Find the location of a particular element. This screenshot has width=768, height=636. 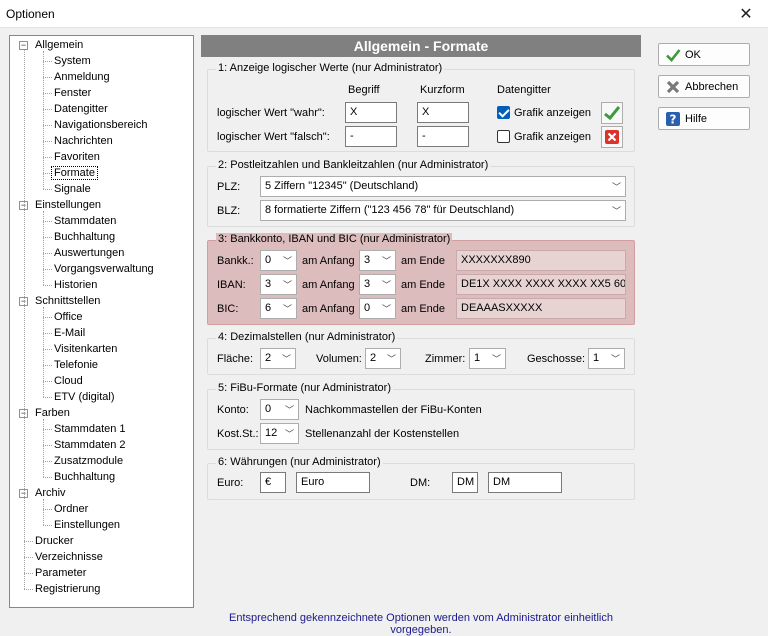

euro-name-input: Euro is located at coordinates (333, 482).